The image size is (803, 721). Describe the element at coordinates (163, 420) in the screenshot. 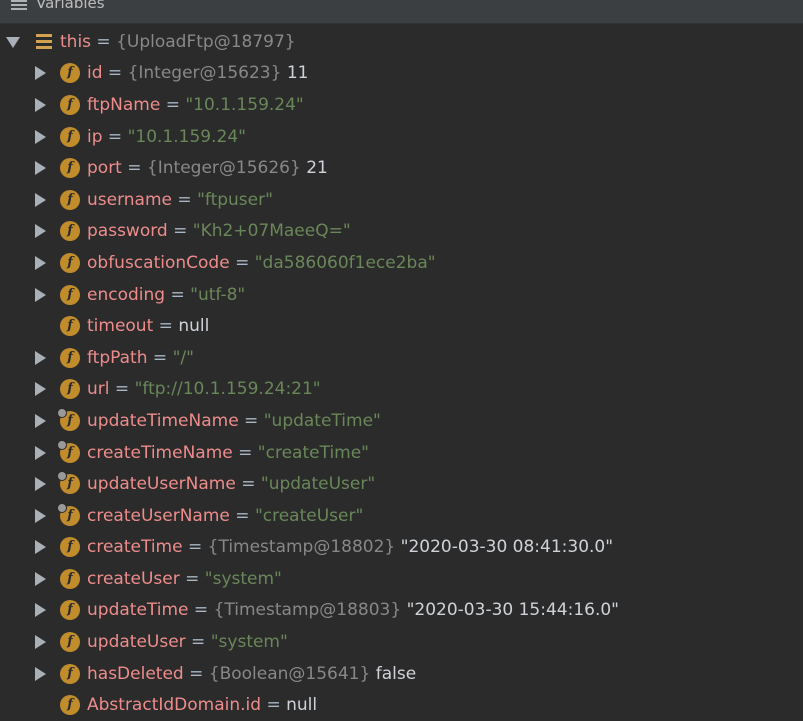

I see `field-name: updateTimeName` at that location.